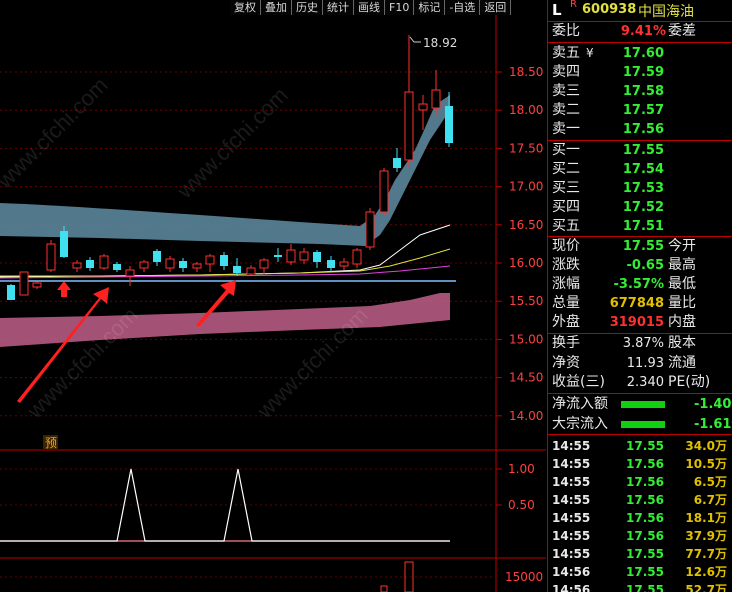 Image resolution: width=732 pixels, height=592 pixels. Describe the element at coordinates (643, 150) in the screenshot. I see `bid-price: 17.55` at that location.